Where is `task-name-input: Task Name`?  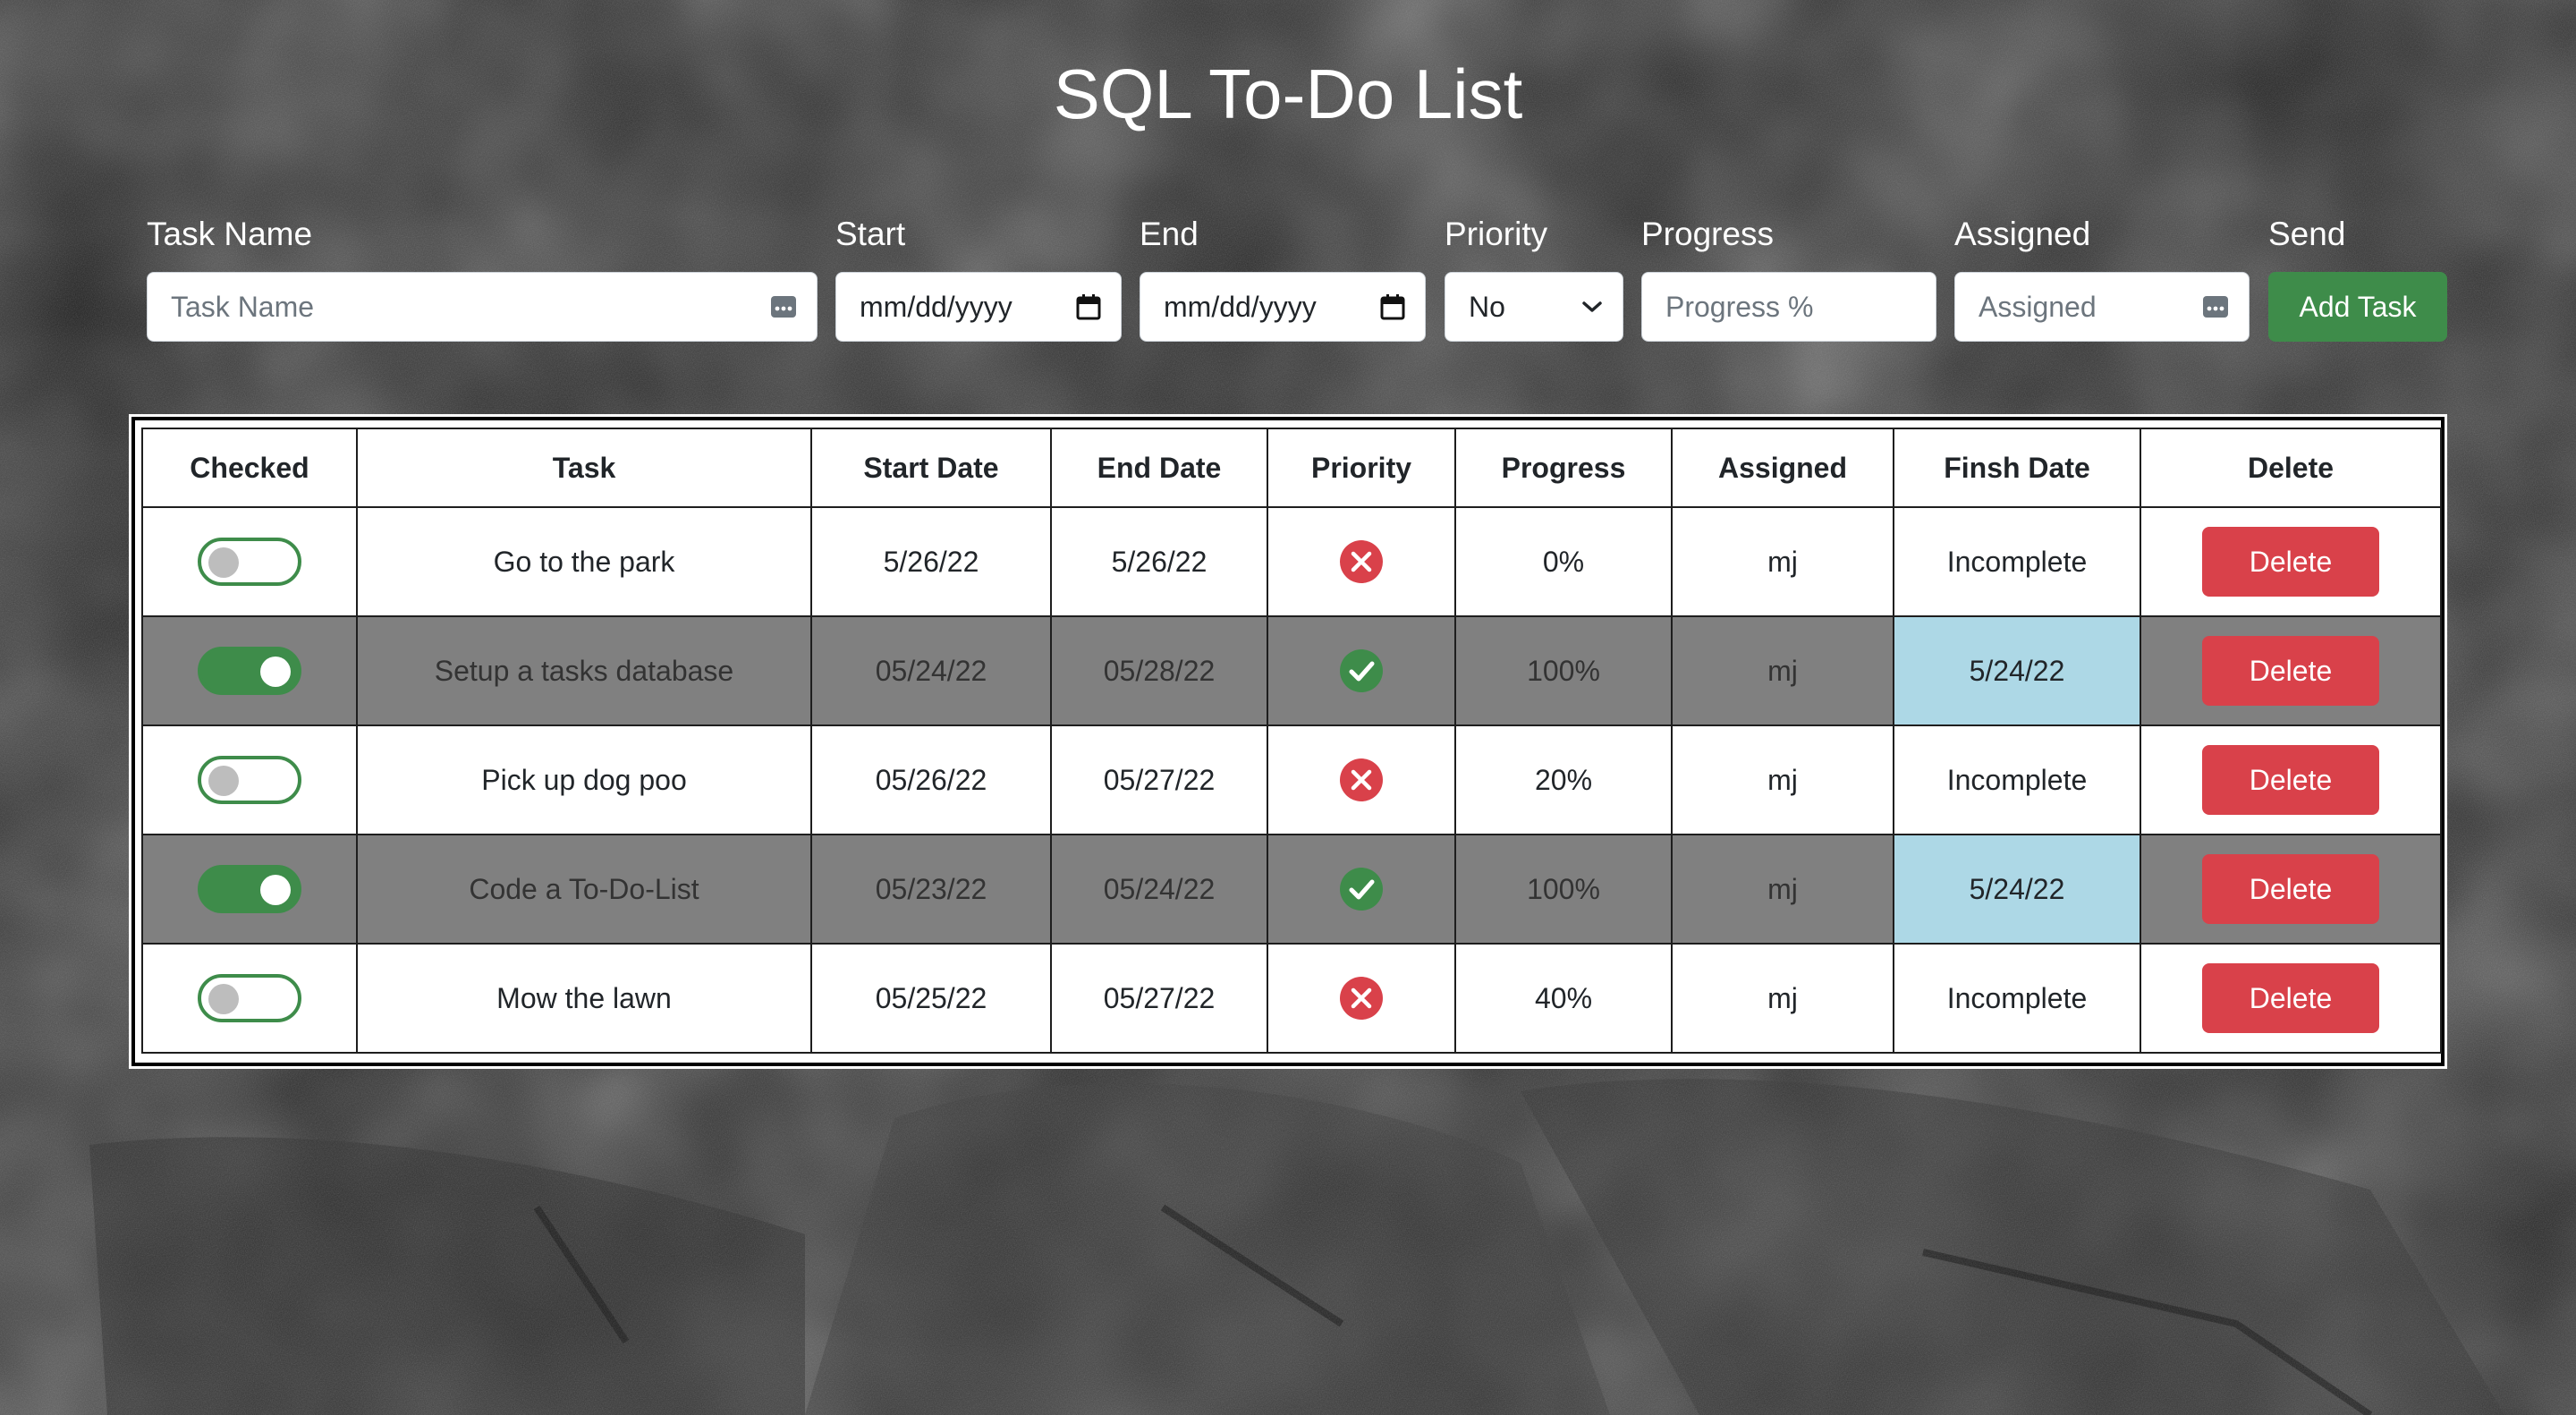
task-name-input: Task Name is located at coordinates (482, 307).